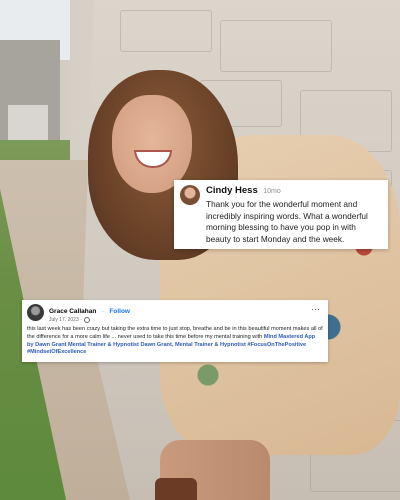 Image resolution: width=400 pixels, height=500 pixels. I want to click on distant-building, so click(28, 122).